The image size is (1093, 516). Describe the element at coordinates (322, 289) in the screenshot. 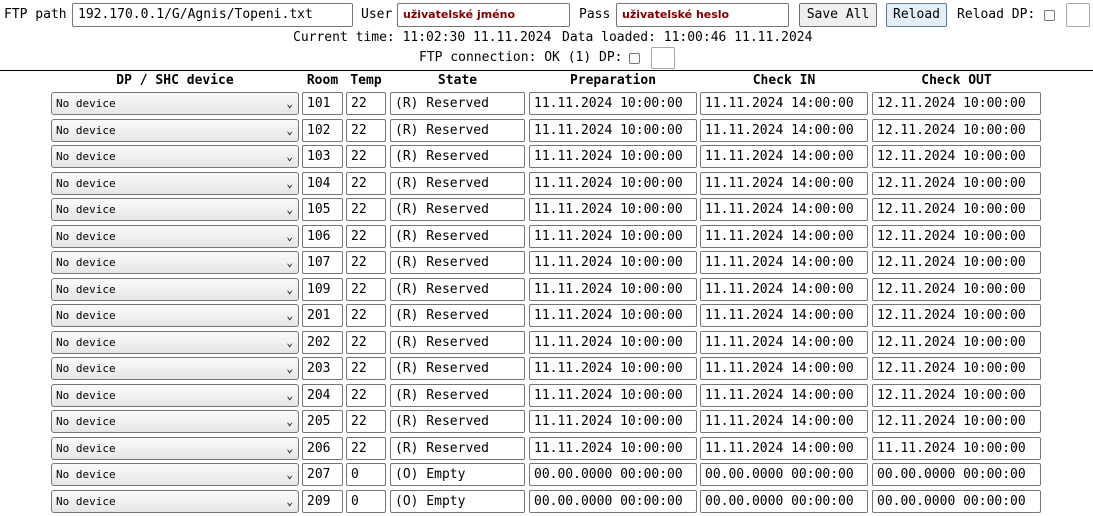

I see `room-field: 109` at that location.